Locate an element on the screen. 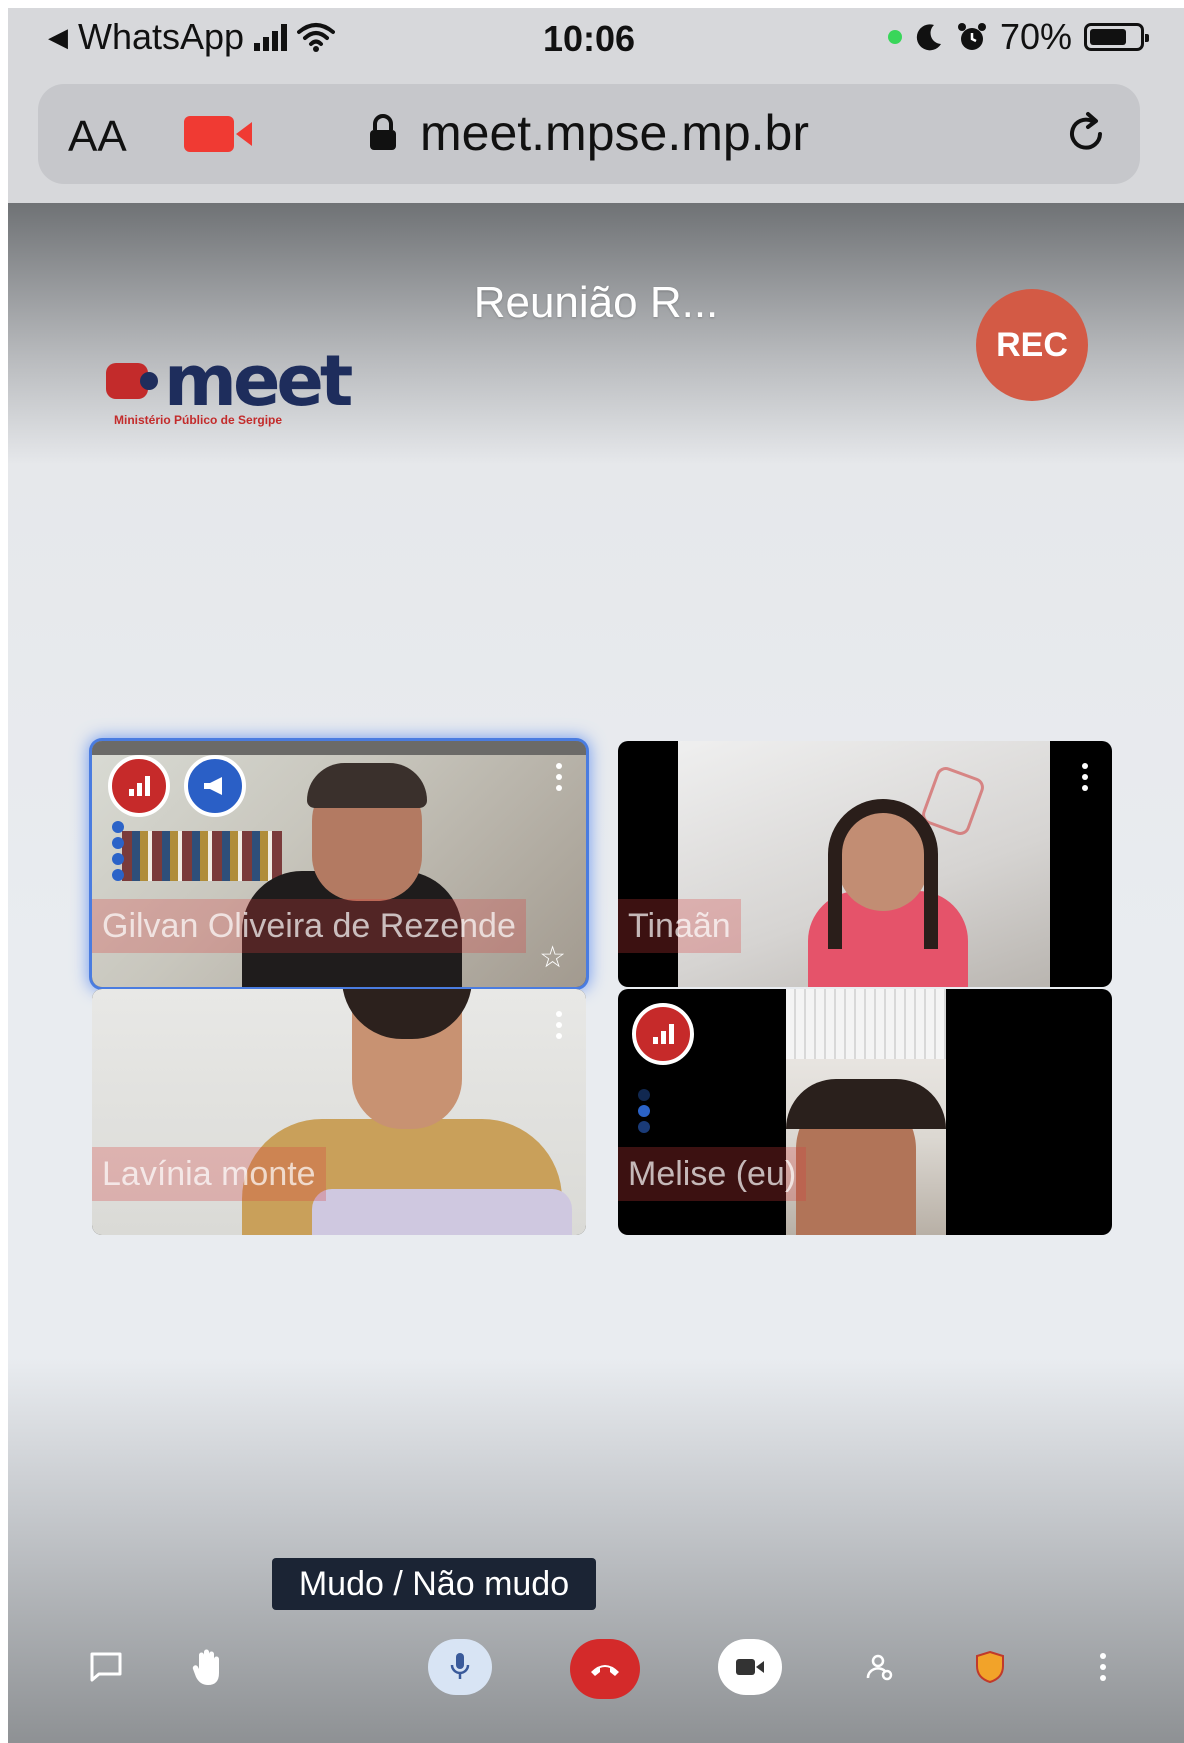  logo-mark is located at coordinates (132, 381).